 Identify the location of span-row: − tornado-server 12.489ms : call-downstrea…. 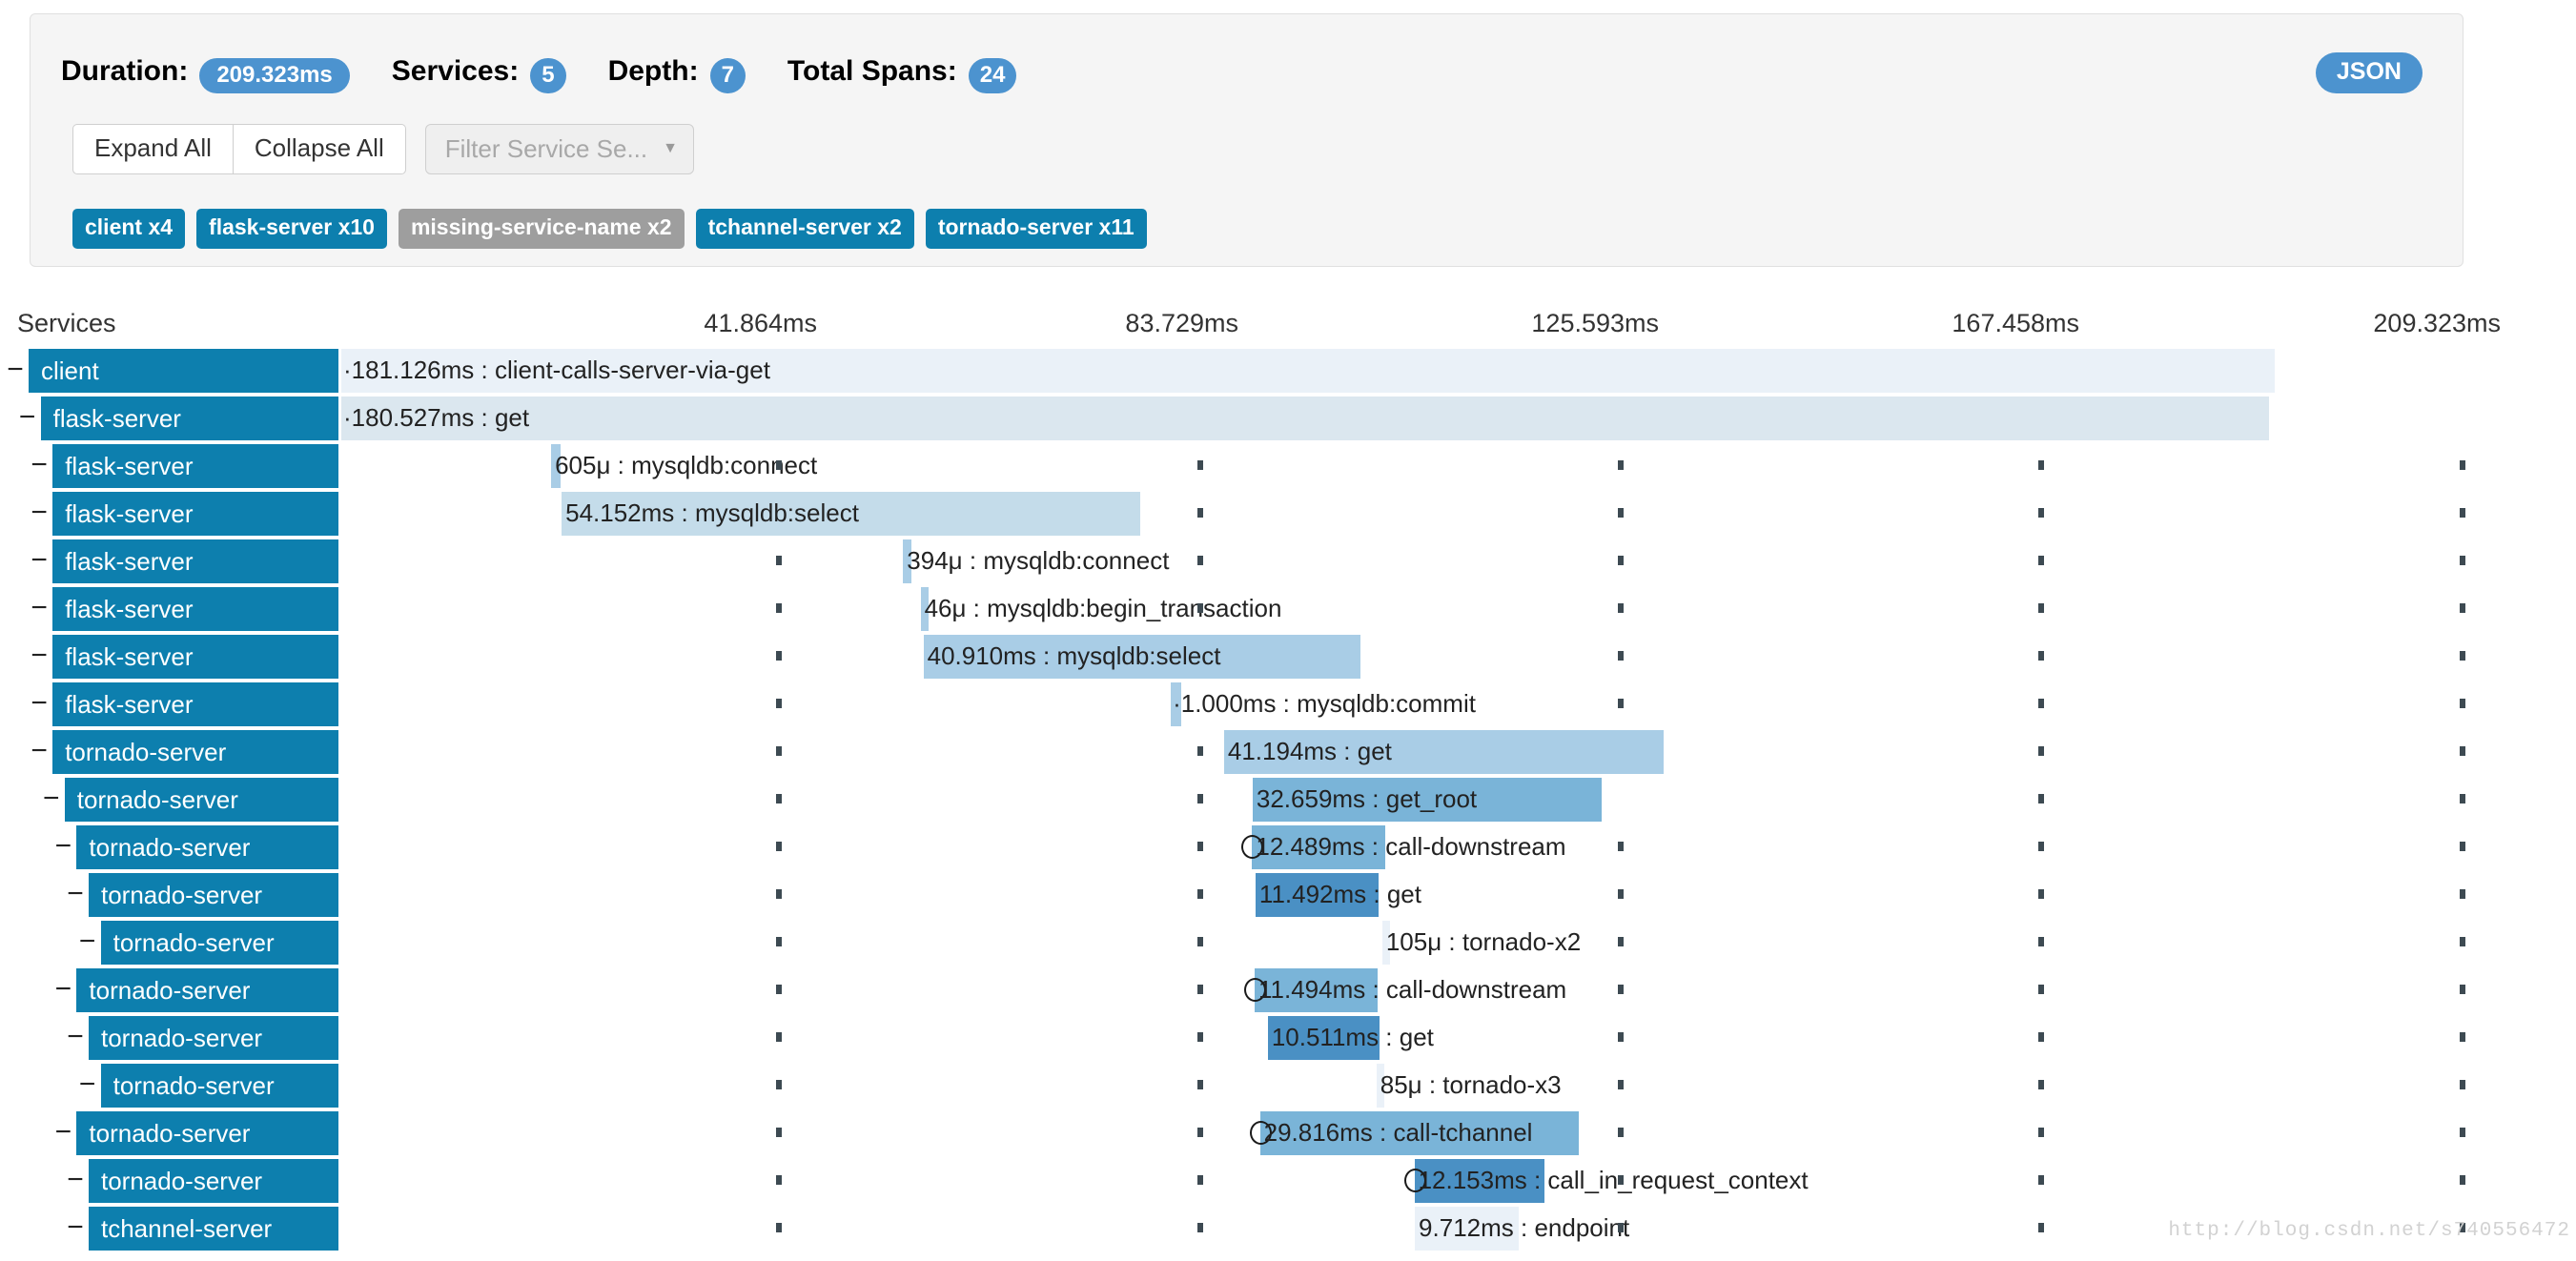
(1288, 847).